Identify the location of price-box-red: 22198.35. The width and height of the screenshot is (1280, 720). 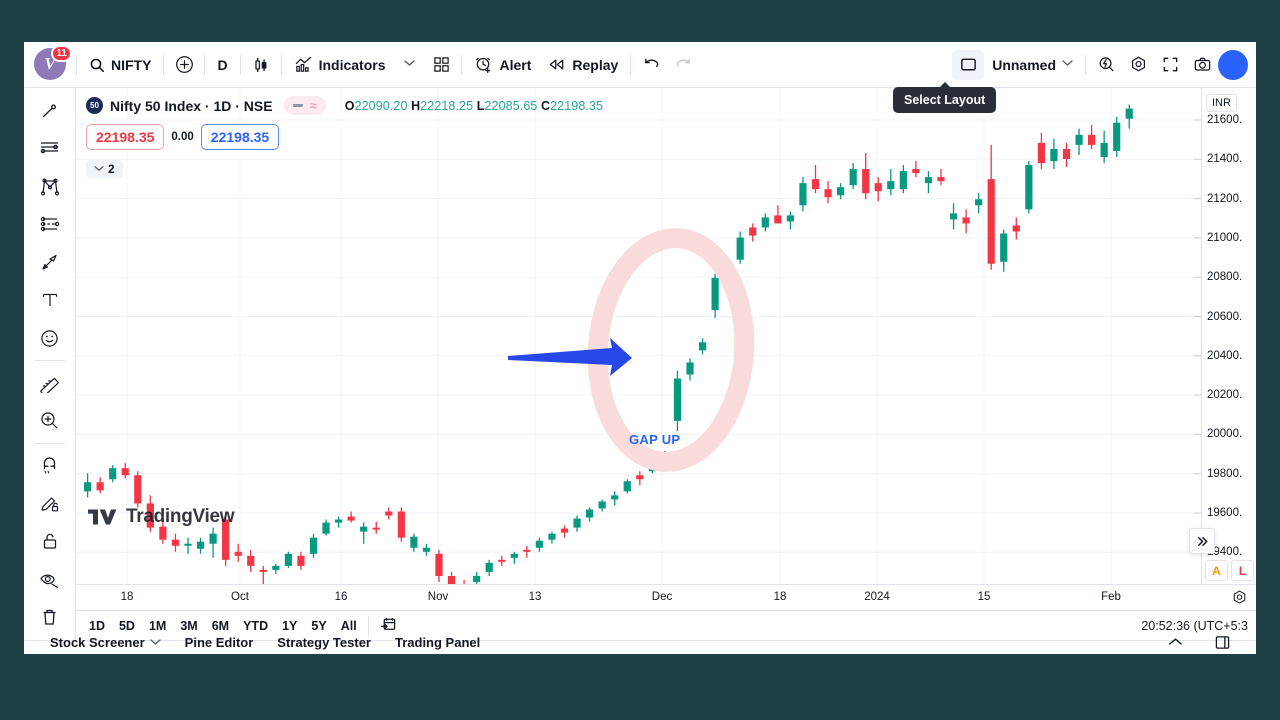
(125, 137).